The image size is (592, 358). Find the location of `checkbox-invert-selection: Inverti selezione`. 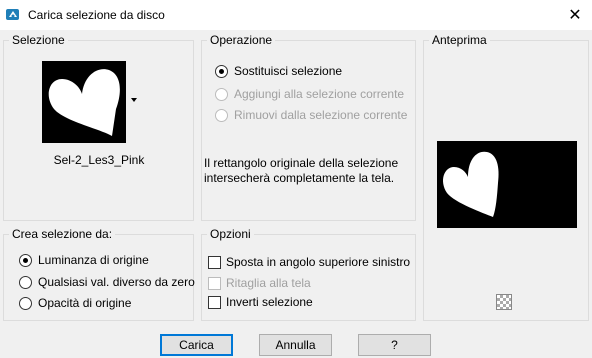

checkbox-invert-selection: Inverti selezione is located at coordinates (260, 302).